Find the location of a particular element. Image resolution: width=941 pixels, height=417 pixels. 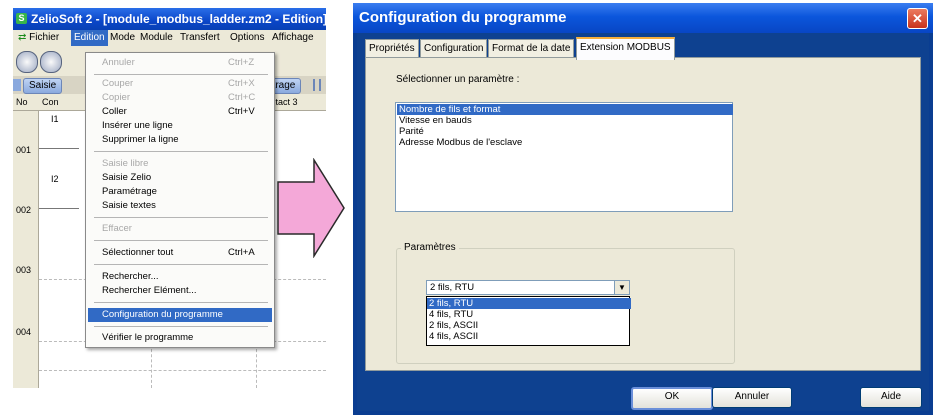

menu-item-saisie-zelio: Saisie Zelio is located at coordinates (180, 178).